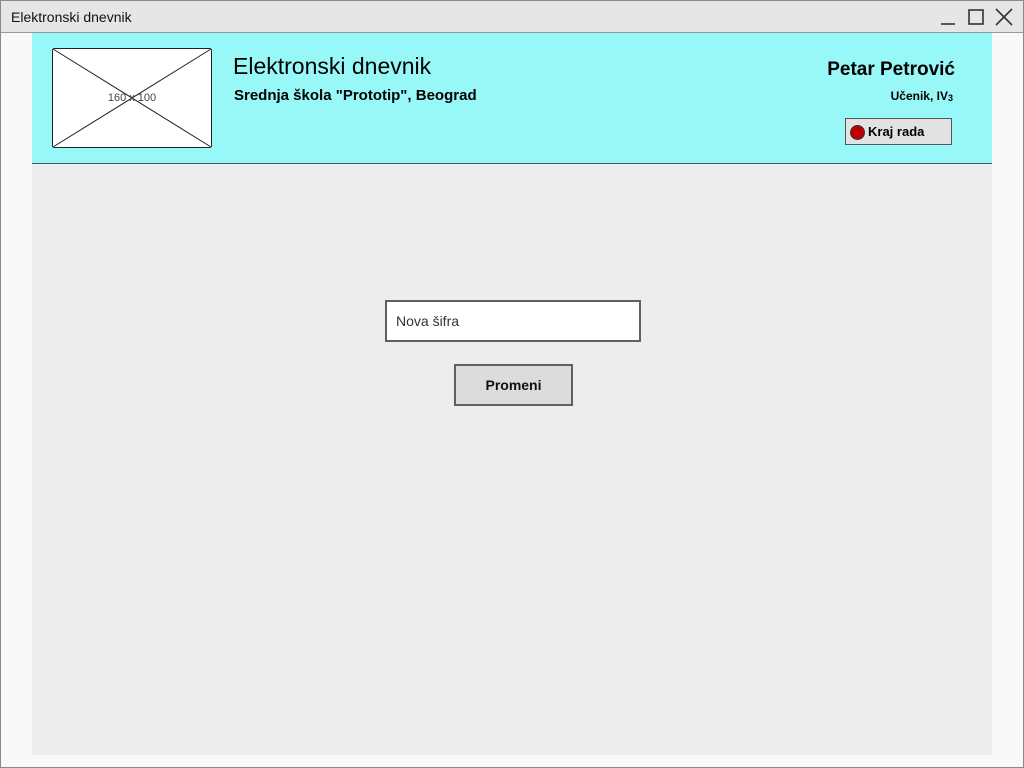 This screenshot has height=768, width=1024. What do you see at coordinates (513, 321) in the screenshot?
I see `new-password-input` at bounding box center [513, 321].